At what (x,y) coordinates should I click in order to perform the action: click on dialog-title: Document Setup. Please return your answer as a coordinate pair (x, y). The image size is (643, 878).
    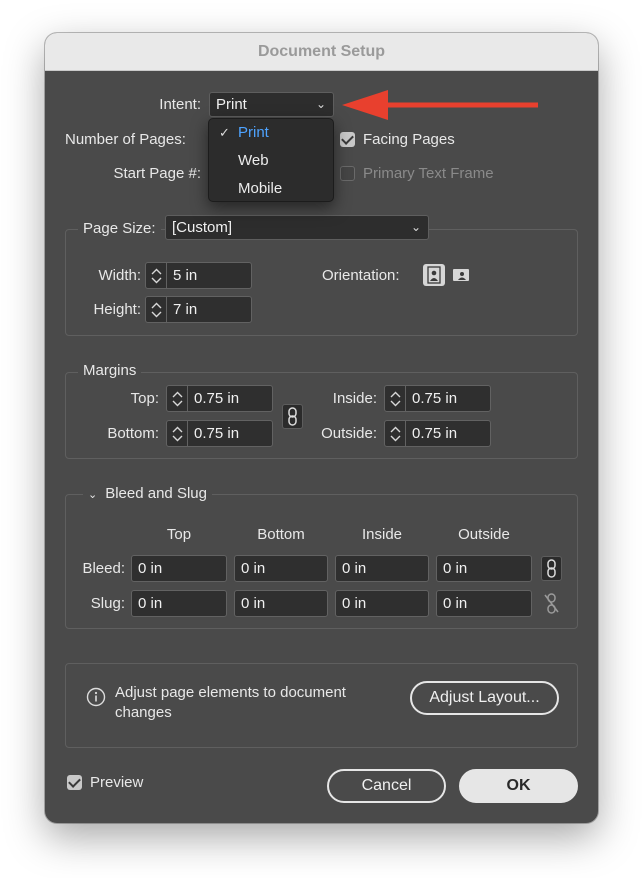
    Looking at the image, I should click on (321, 52).